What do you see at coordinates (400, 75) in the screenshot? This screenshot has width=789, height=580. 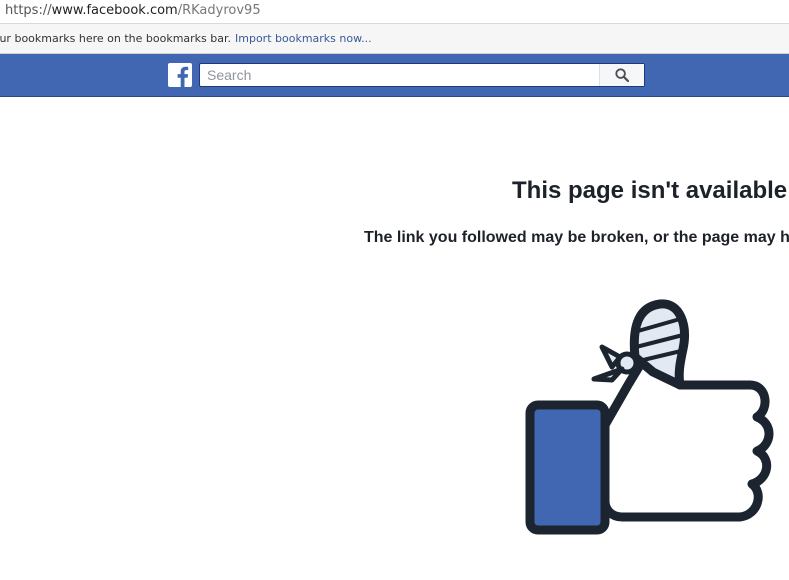 I see `search-input` at bounding box center [400, 75].